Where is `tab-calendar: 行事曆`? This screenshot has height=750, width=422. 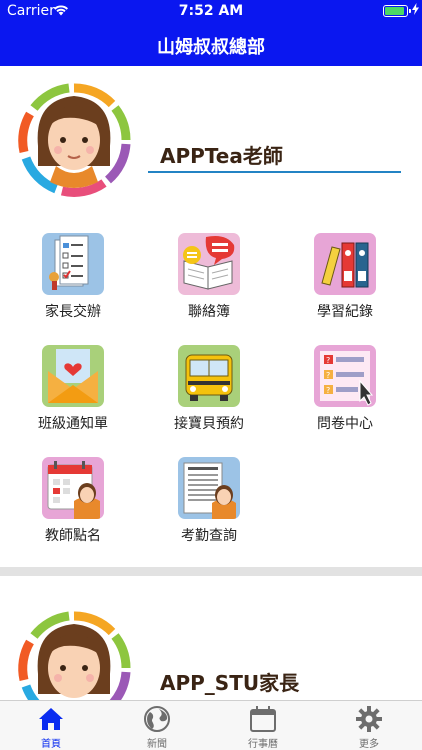
tab-calendar: 行事曆 is located at coordinates (263, 725).